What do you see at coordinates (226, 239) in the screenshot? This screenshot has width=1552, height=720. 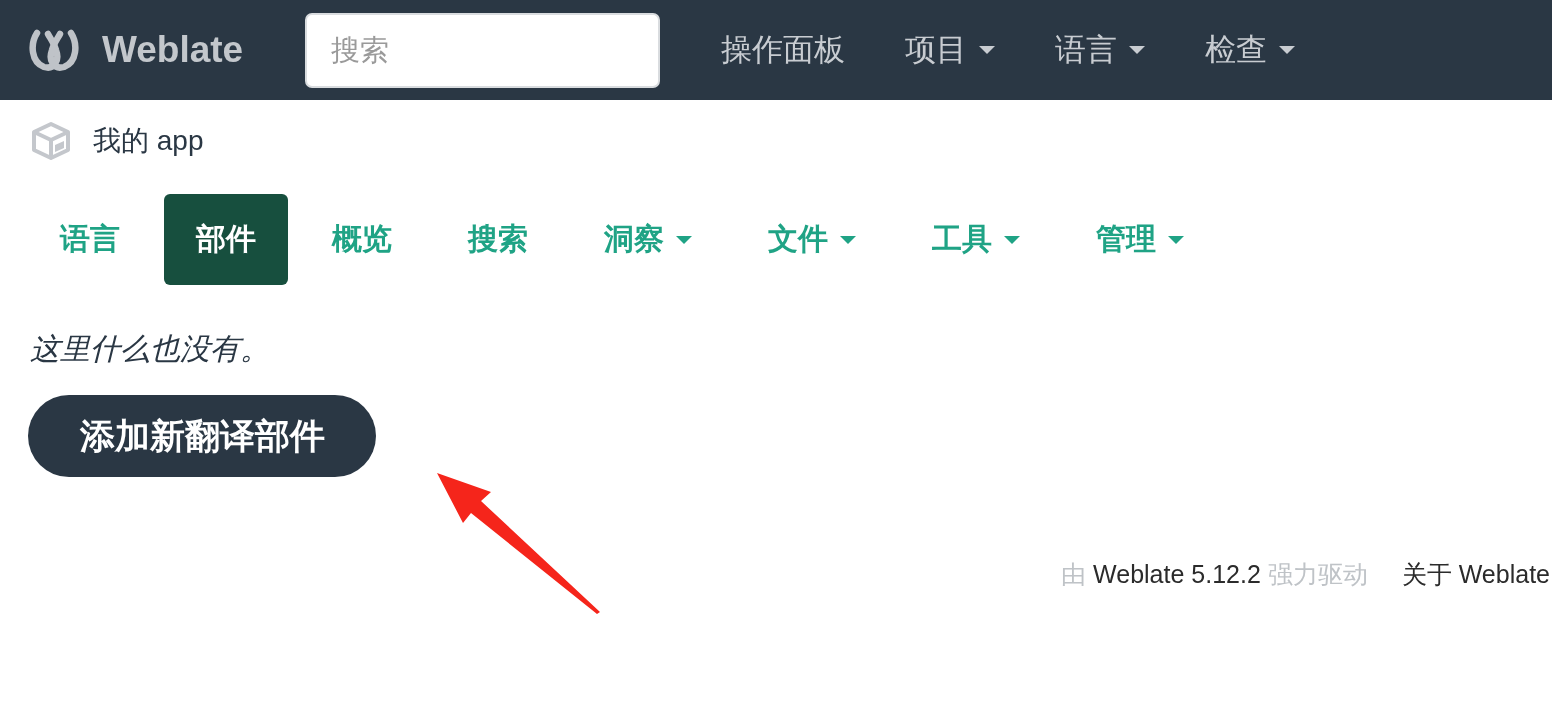 I see `tab: 部件` at bounding box center [226, 239].